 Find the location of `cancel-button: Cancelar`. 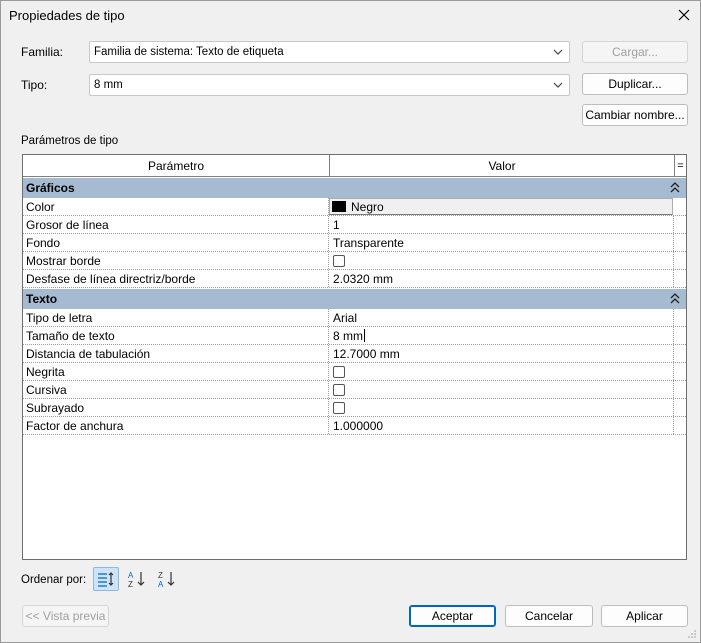

cancel-button: Cancelar is located at coordinates (549, 616).